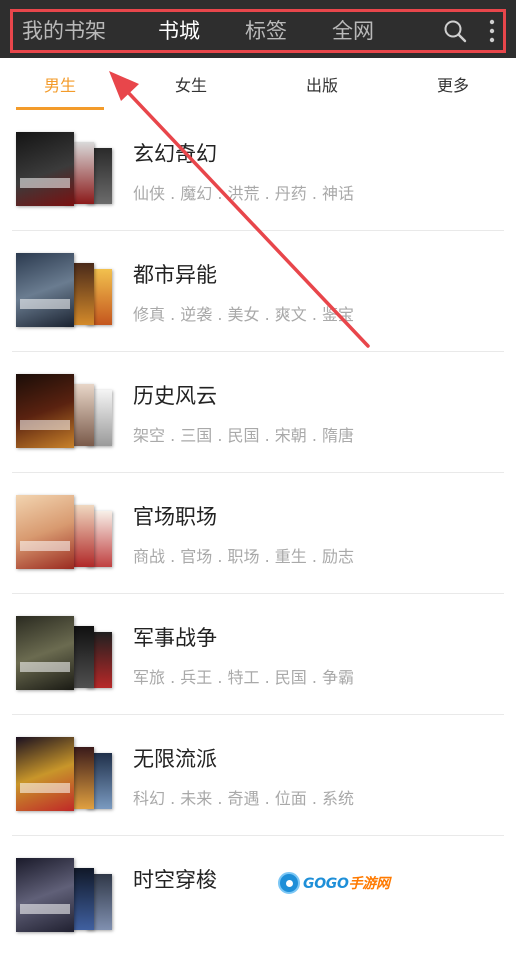  What do you see at coordinates (175, 396) in the screenshot?
I see `category-title: 历史风云` at bounding box center [175, 396].